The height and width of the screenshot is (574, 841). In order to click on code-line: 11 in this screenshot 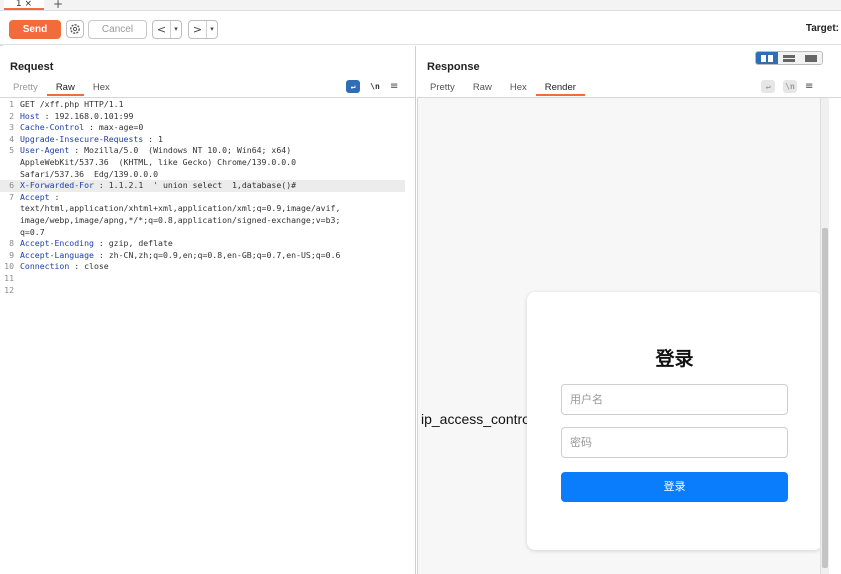, I will do `click(202, 279)`.